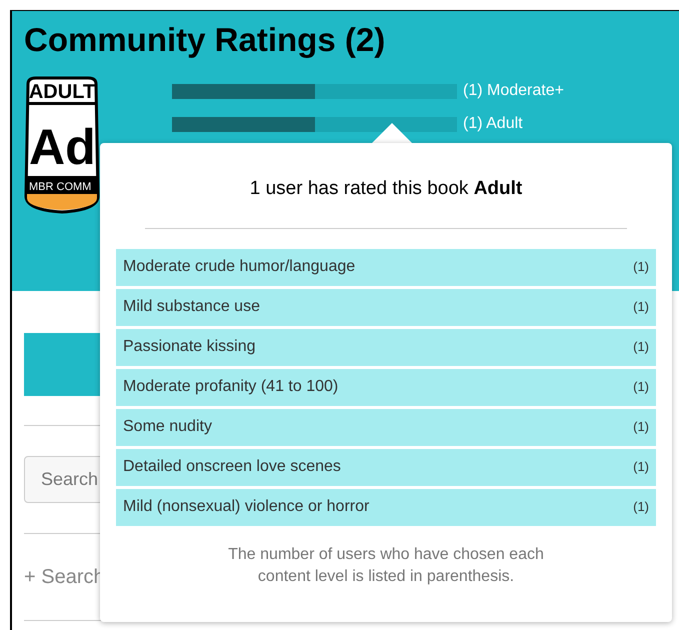 This screenshot has height=630, width=679. I want to click on content-label: Moderate profanity (41 to 100), so click(230, 387).